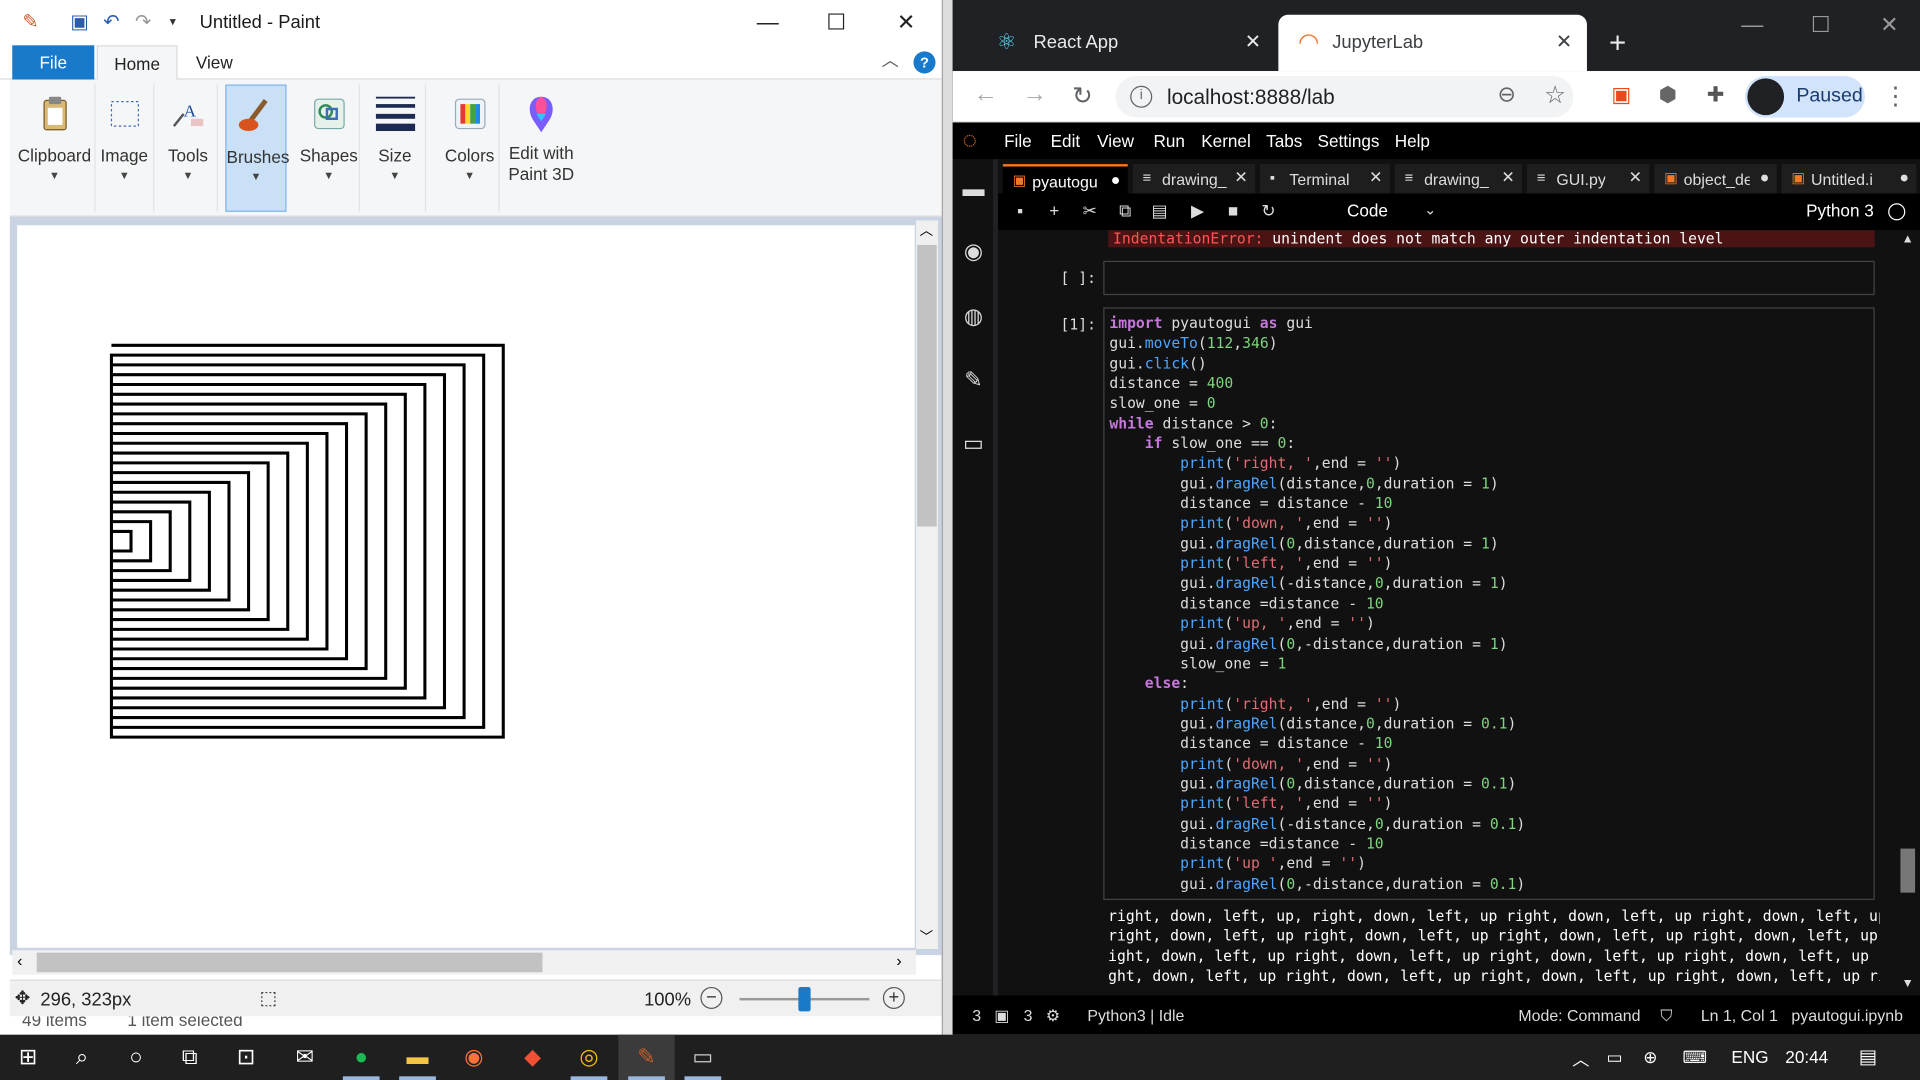  I want to click on chrome-tab-react-app: ⚛ React App ✕, so click(1121, 43).